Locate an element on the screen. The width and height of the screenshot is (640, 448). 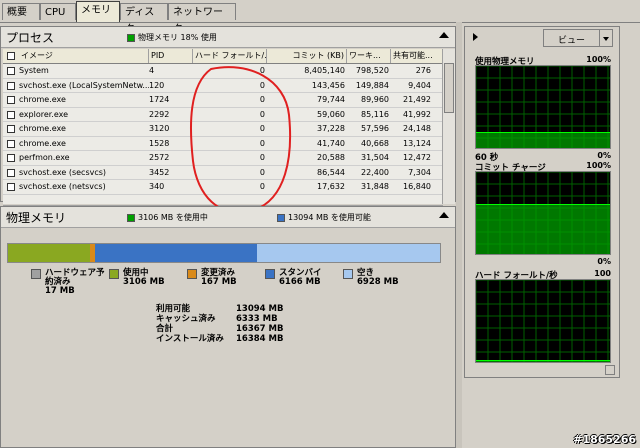
view-dropdown: ビュー is located at coordinates (578, 38).